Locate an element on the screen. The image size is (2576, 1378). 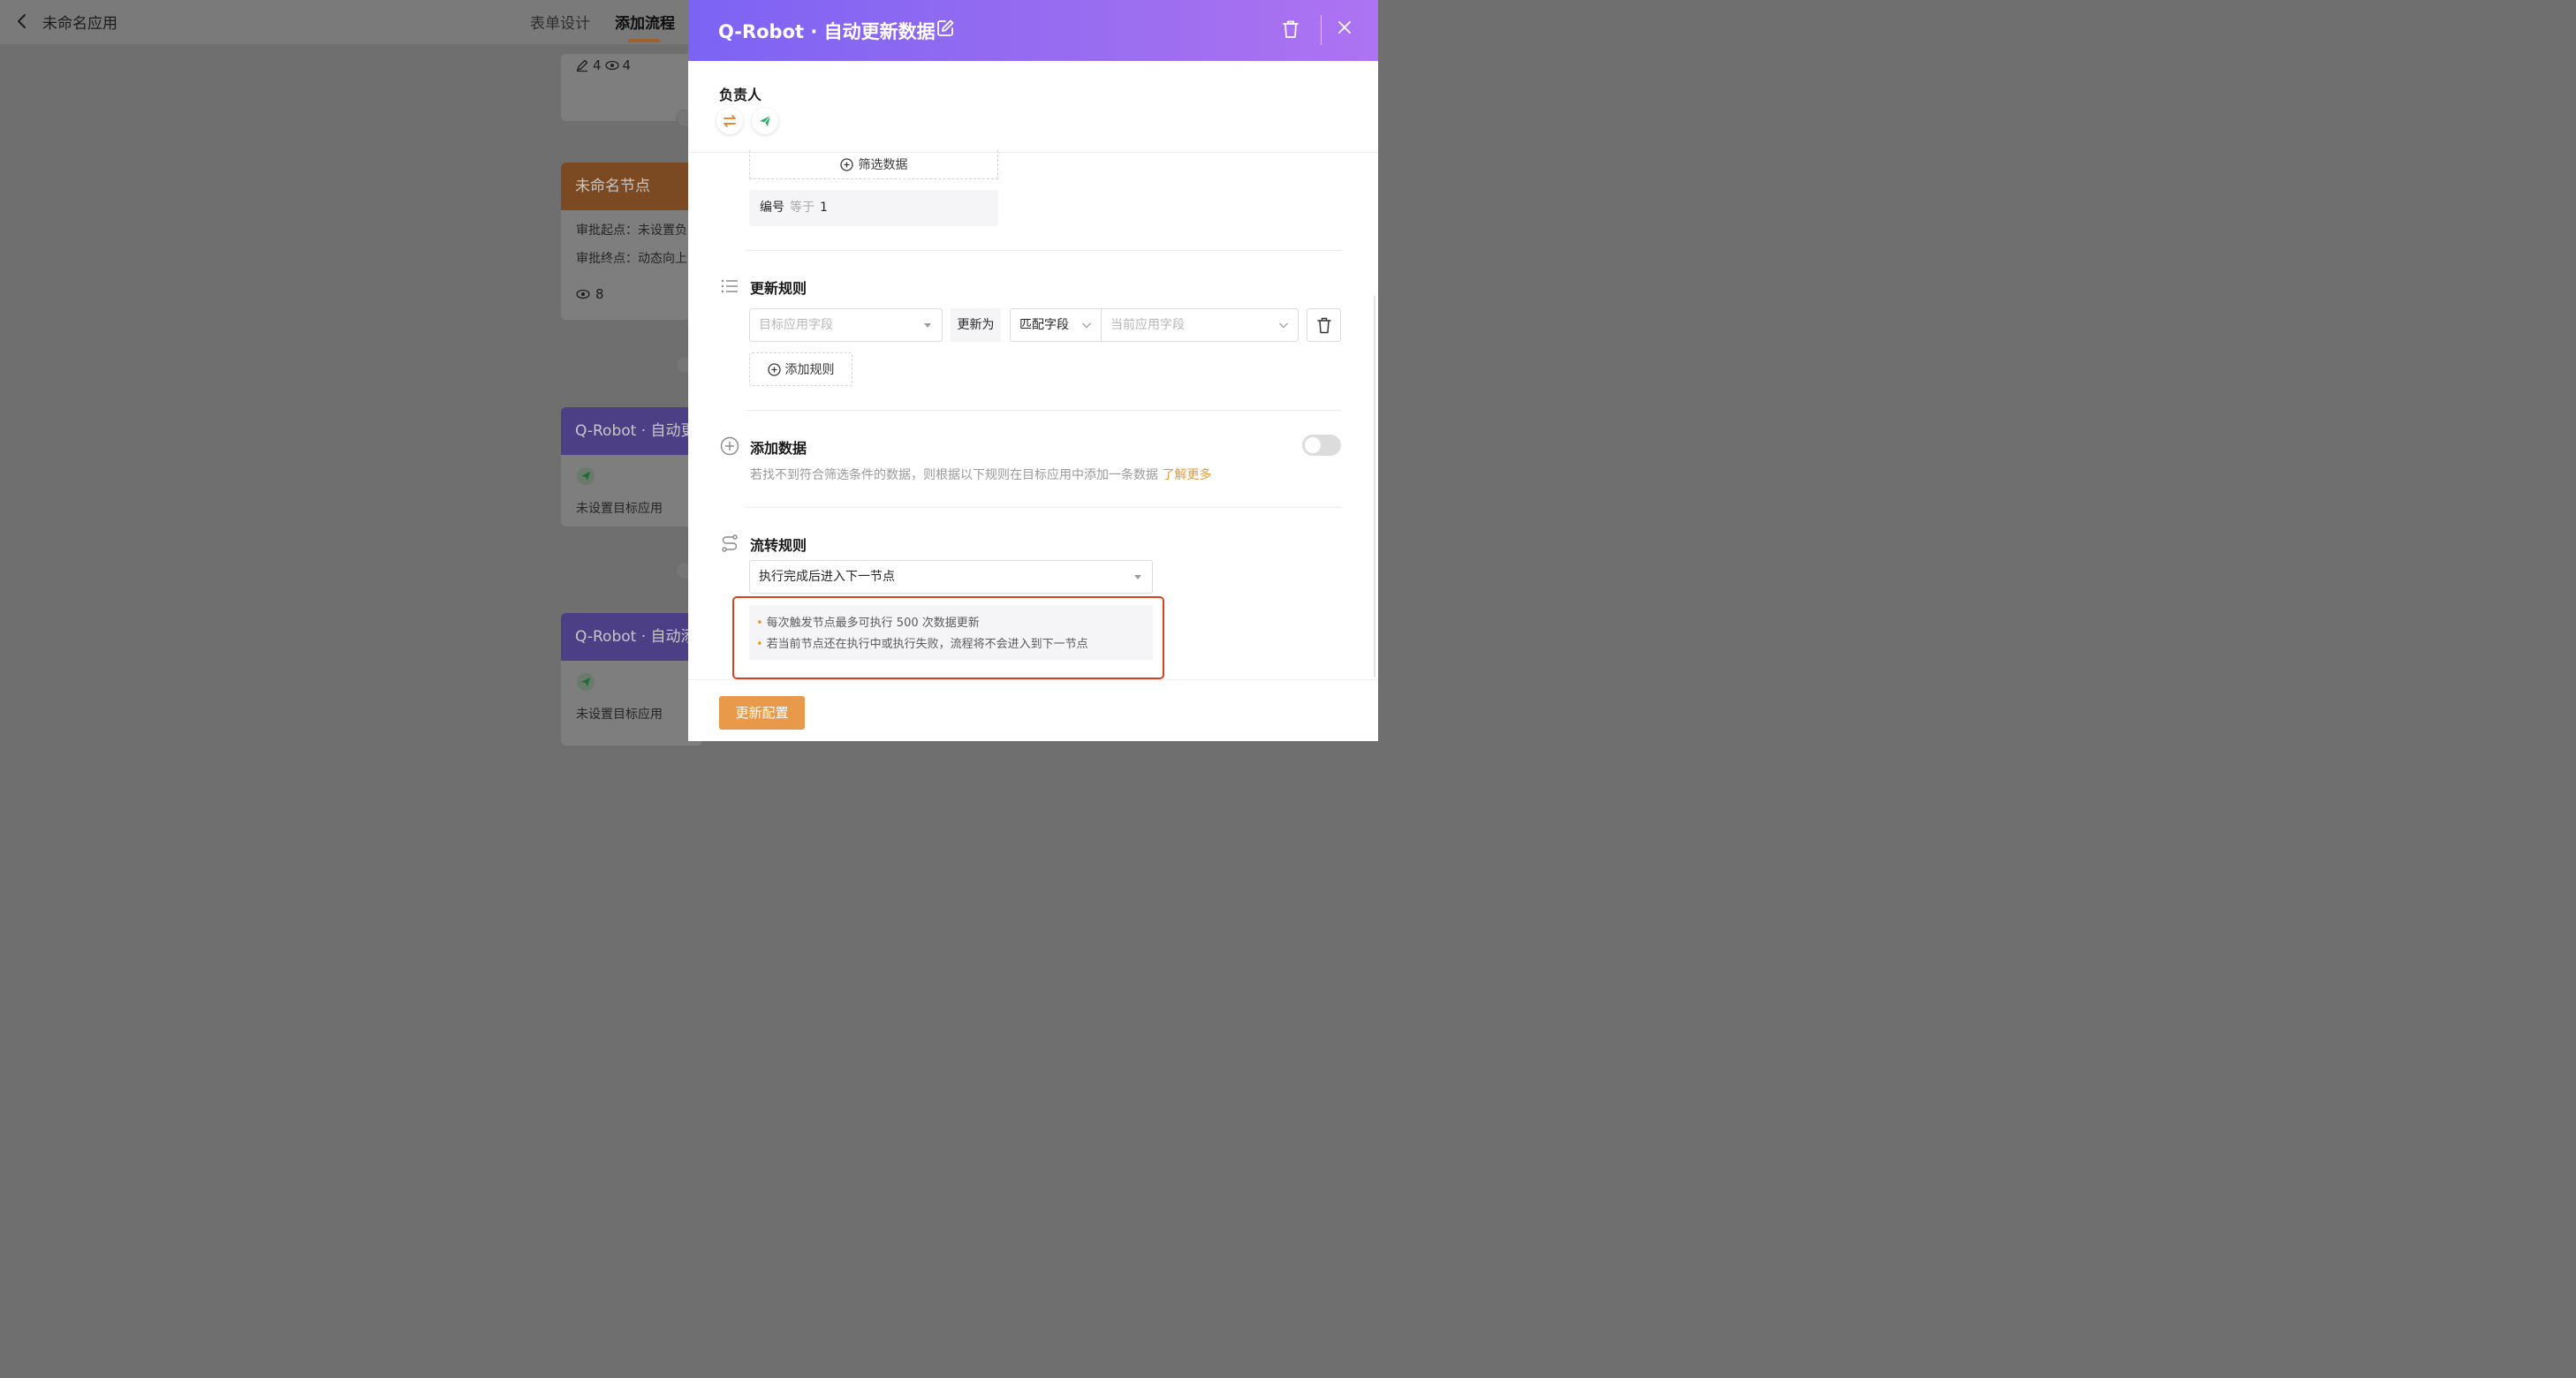
flow-node-card: Q-Robot · 自动添加数据 未设置目标应用 is located at coordinates (631, 679).